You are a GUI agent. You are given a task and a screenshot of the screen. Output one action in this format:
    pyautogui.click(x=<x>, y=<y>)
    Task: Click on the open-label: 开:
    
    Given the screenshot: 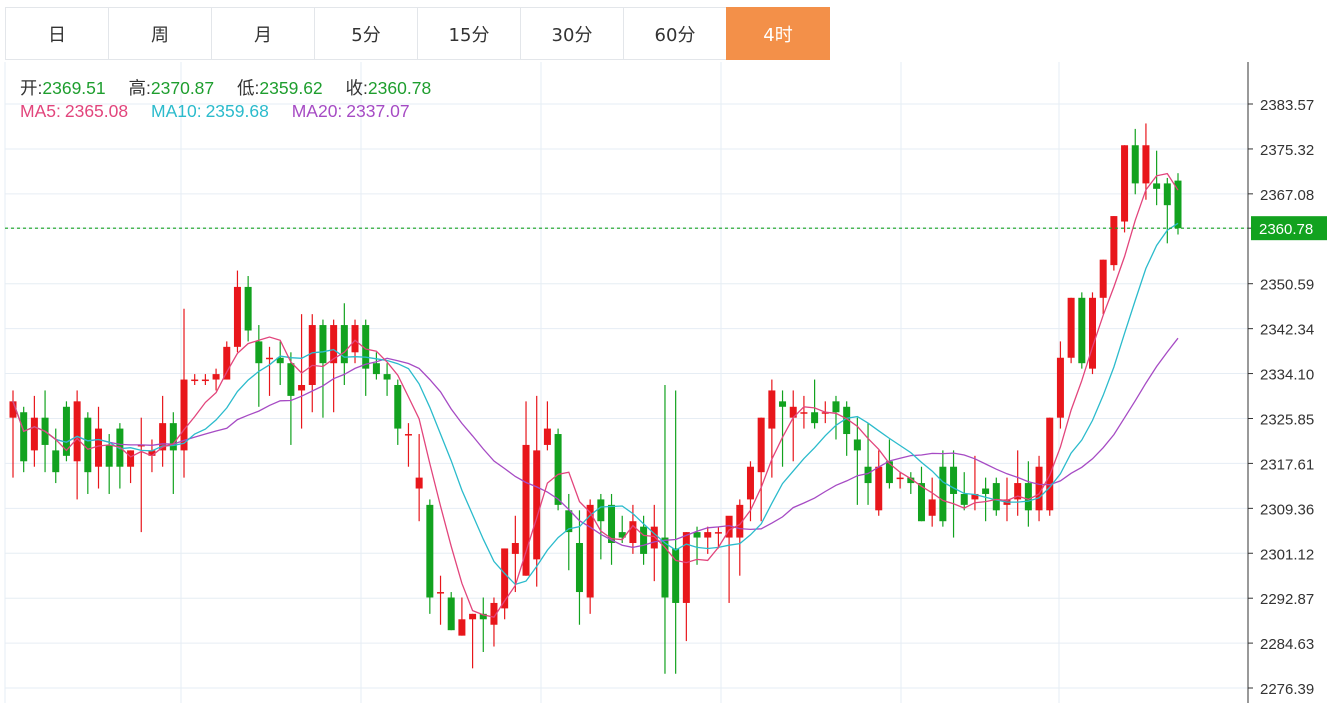 What is the action you would take?
    pyautogui.click(x=31, y=88)
    